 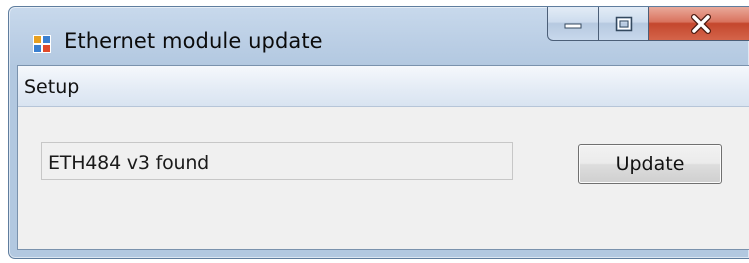 What do you see at coordinates (42, 44) in the screenshot?
I see `application-window-icon` at bounding box center [42, 44].